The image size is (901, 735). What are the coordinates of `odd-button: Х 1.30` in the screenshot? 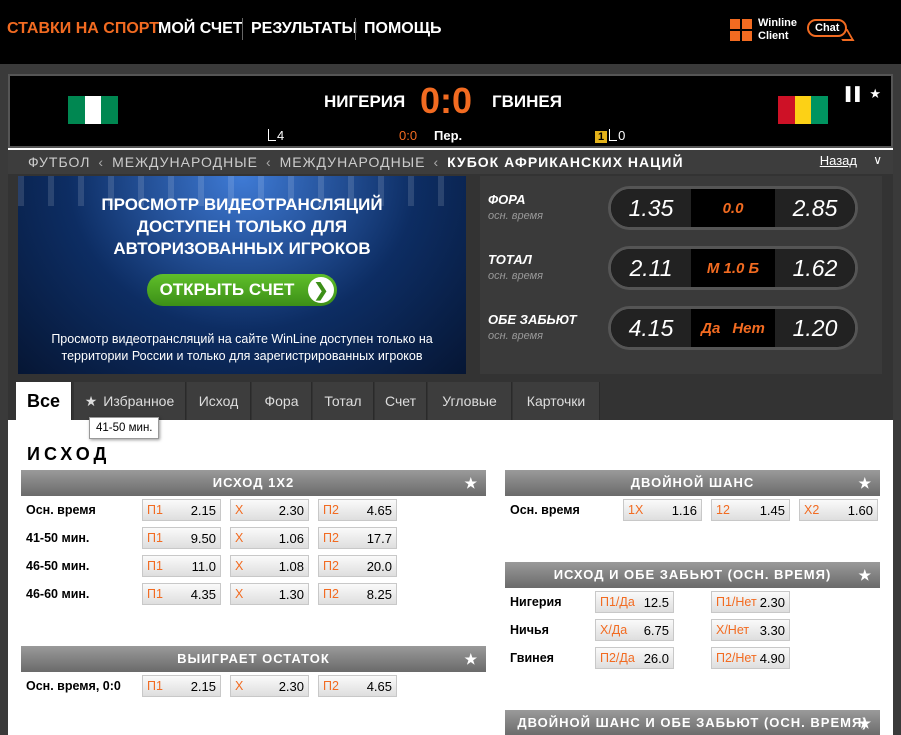 It's located at (269, 594).